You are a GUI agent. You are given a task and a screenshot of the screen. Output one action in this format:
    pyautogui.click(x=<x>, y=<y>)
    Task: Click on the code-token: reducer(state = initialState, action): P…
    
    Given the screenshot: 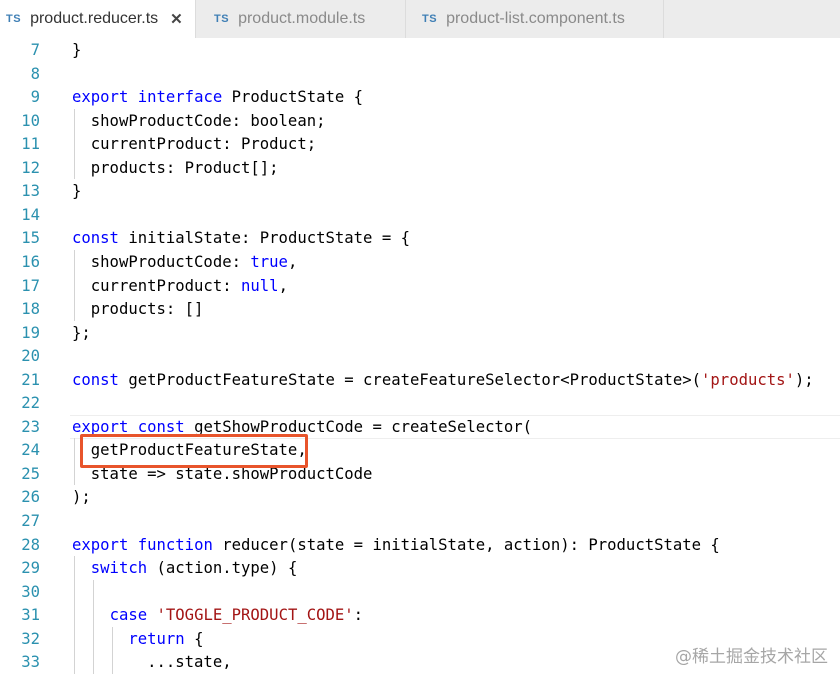 What is the action you would take?
    pyautogui.click(x=466, y=544)
    